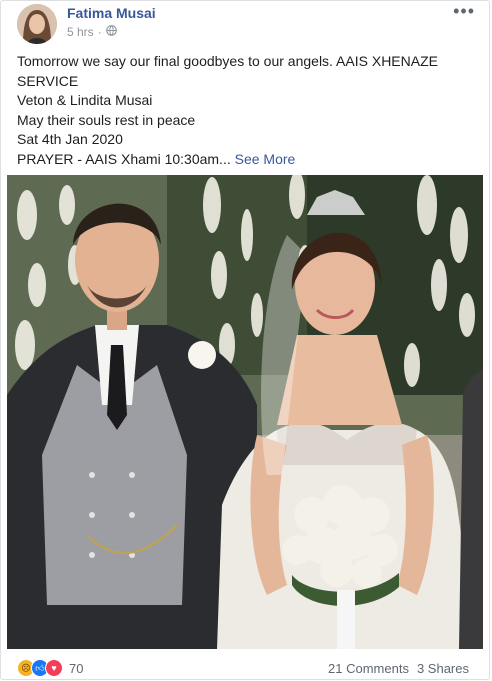 The width and height of the screenshot is (492, 681). What do you see at coordinates (111, 32) in the screenshot?
I see `globe-icon` at bounding box center [111, 32].